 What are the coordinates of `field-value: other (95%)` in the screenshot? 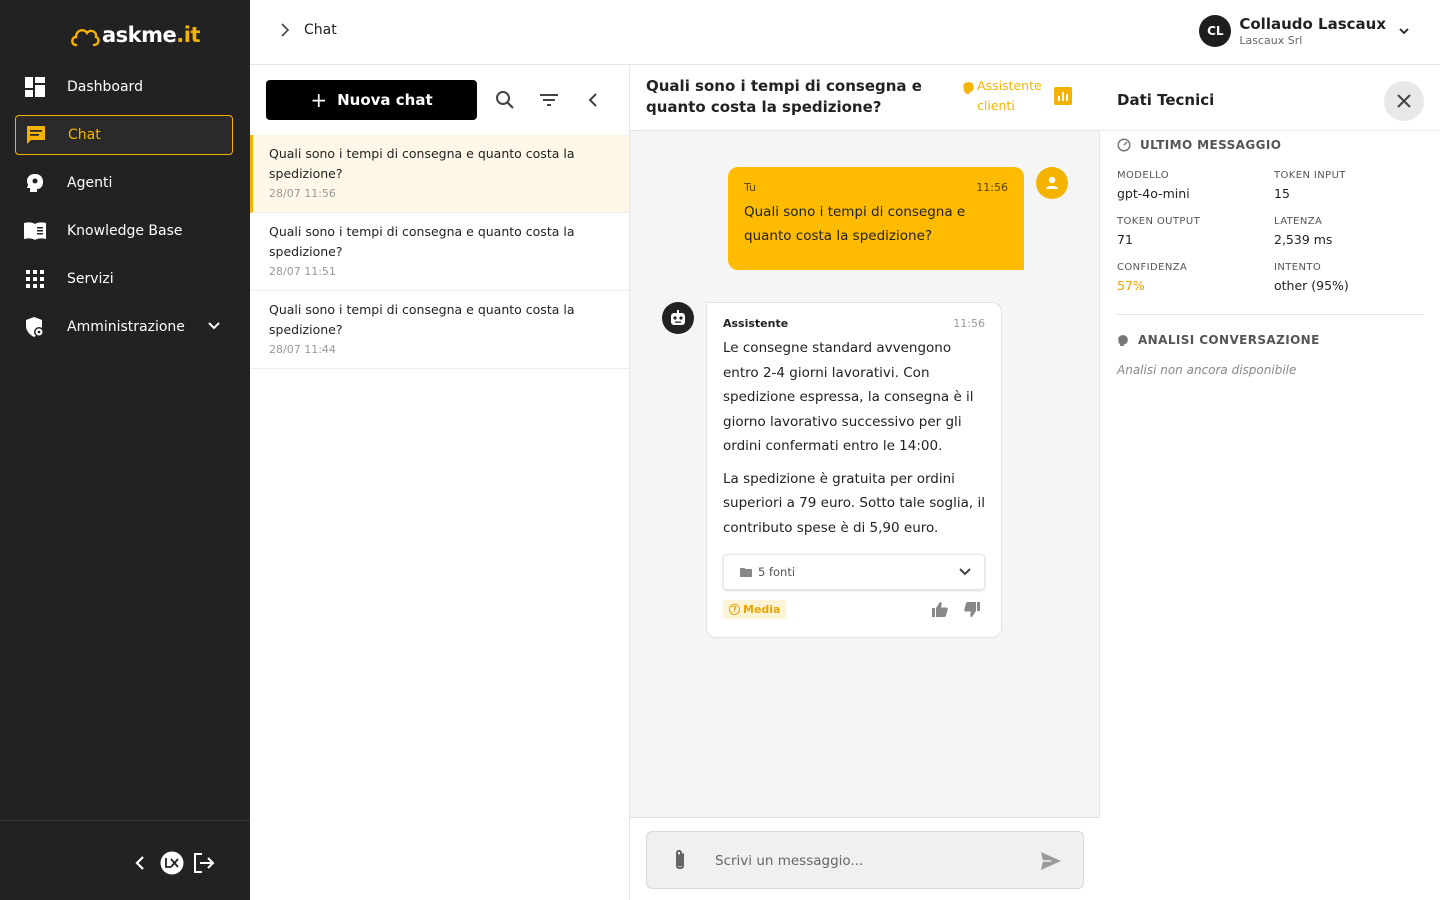 It's located at (1311, 285).